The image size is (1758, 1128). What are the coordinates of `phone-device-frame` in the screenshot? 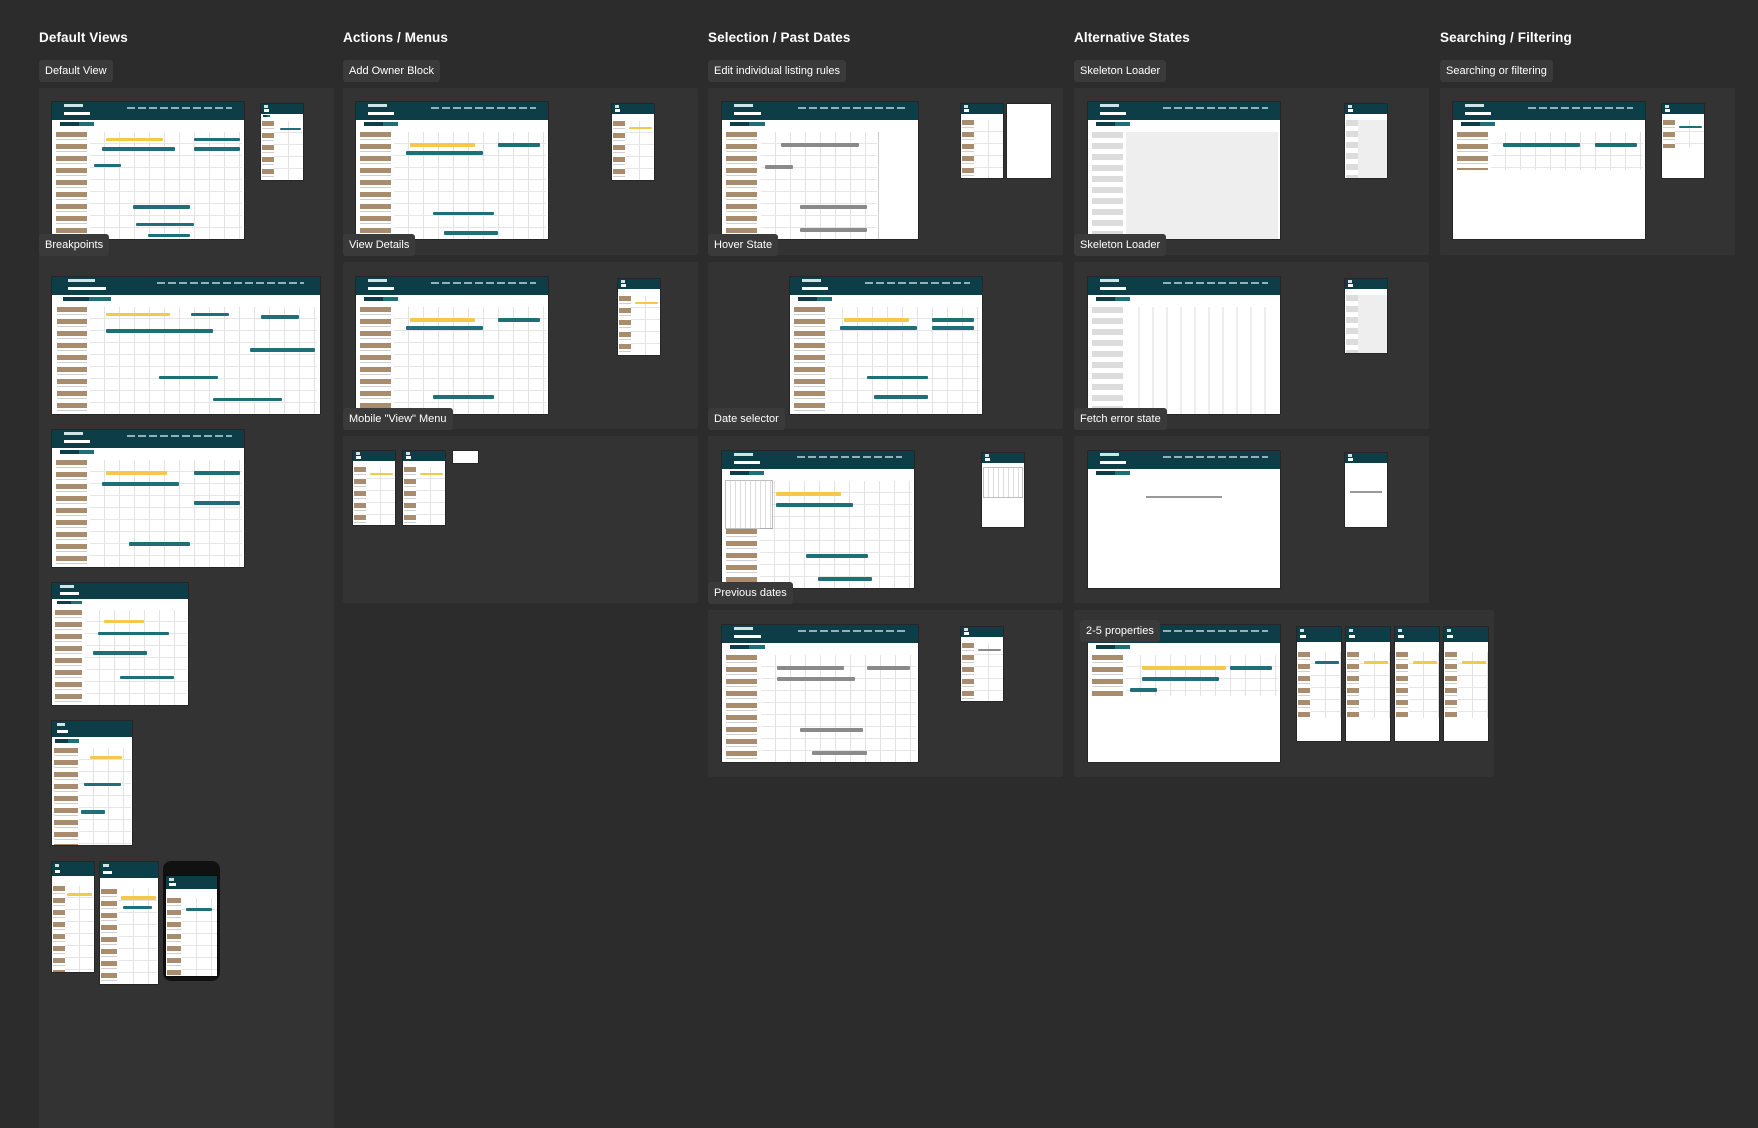 It's located at (191, 921).